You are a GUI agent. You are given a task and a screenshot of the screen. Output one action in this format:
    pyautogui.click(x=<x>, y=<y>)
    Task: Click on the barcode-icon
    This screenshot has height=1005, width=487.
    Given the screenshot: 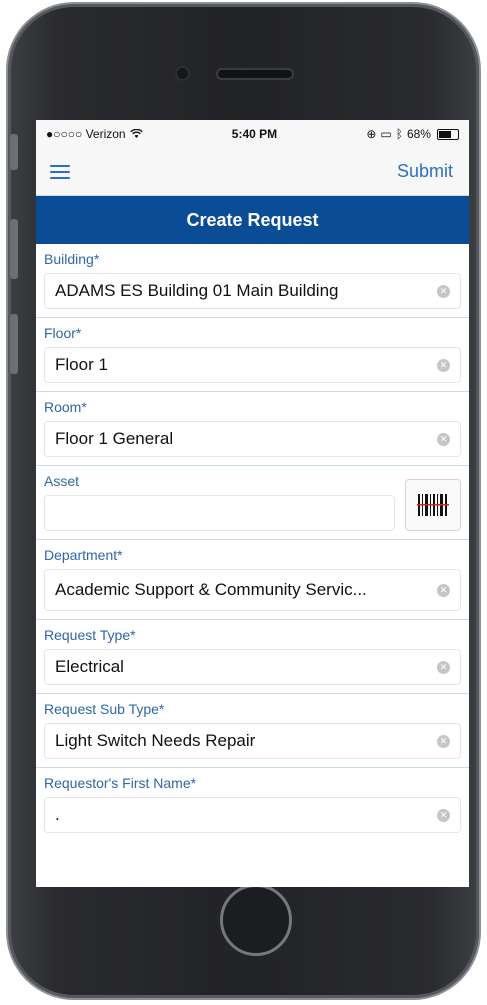 What is the action you would take?
    pyautogui.click(x=433, y=505)
    